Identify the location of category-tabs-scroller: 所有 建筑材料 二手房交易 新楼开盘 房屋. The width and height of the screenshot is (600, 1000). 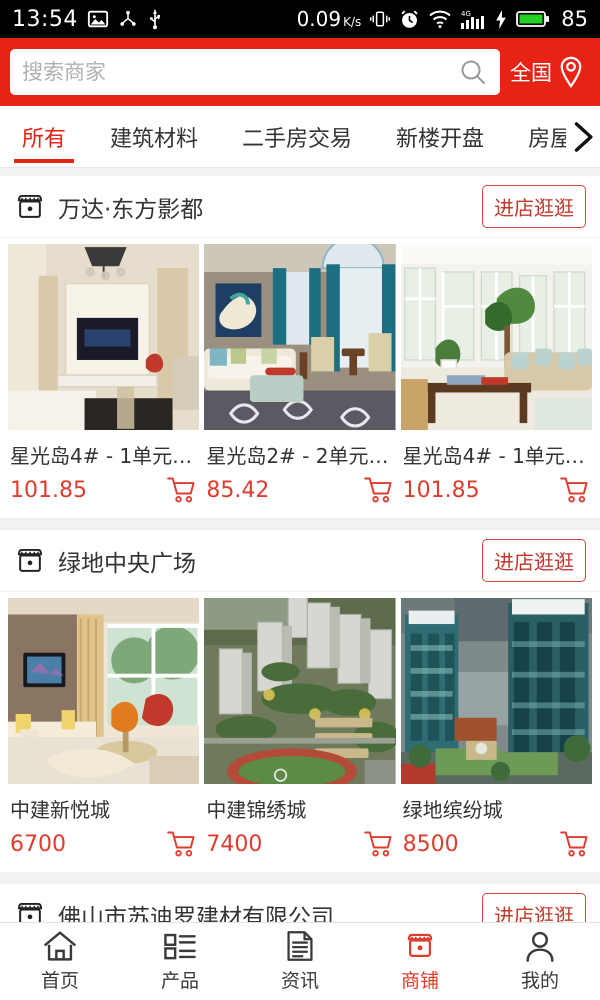
(283, 136).